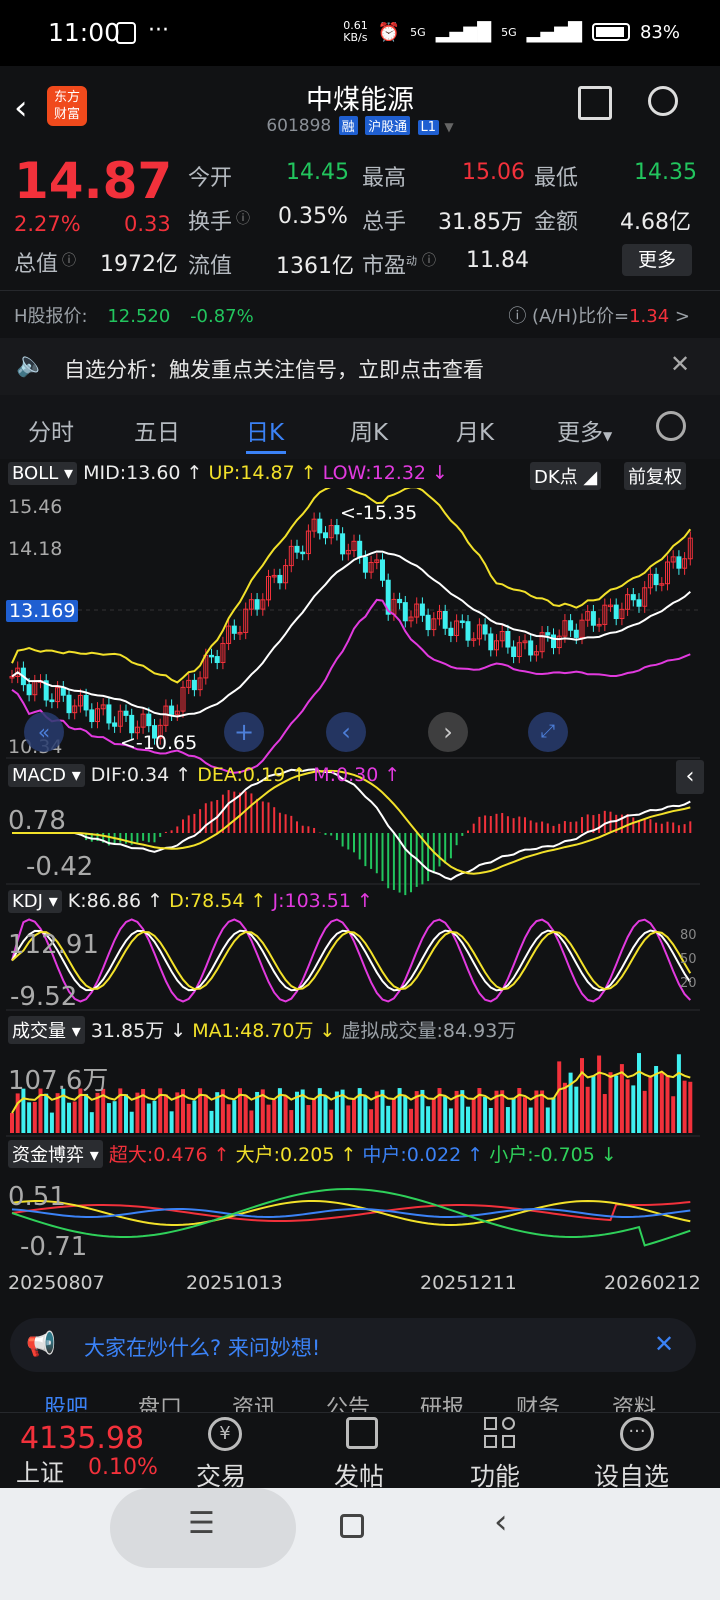 The height and width of the screenshot is (1600, 720). What do you see at coordinates (369, 430) in the screenshot?
I see `tab-weekly-k: 周K` at bounding box center [369, 430].